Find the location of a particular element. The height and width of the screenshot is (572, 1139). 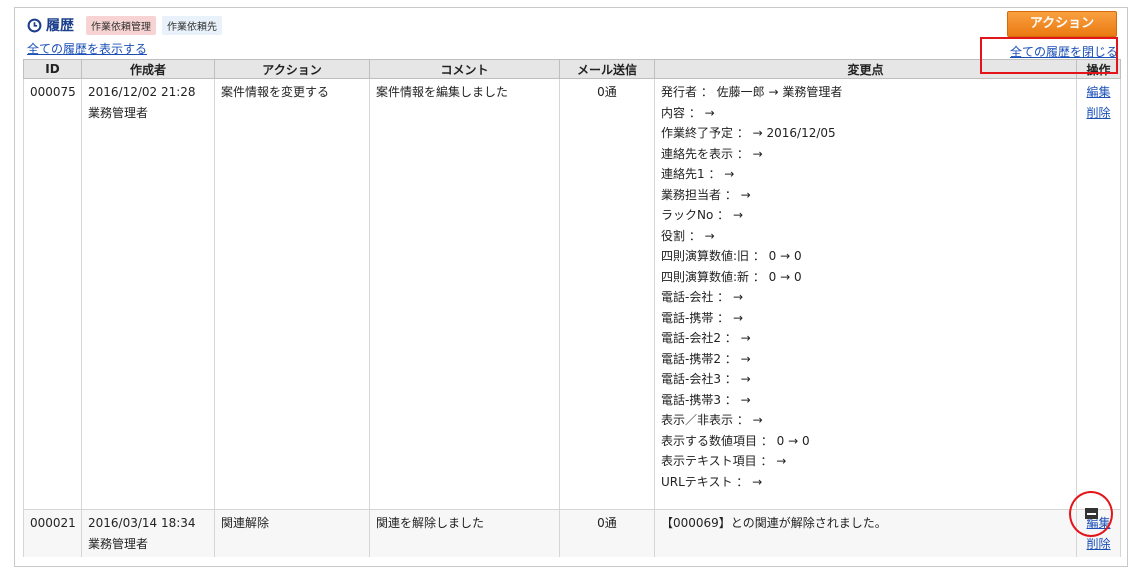

annotation-rectangle is located at coordinates (1049, 55).